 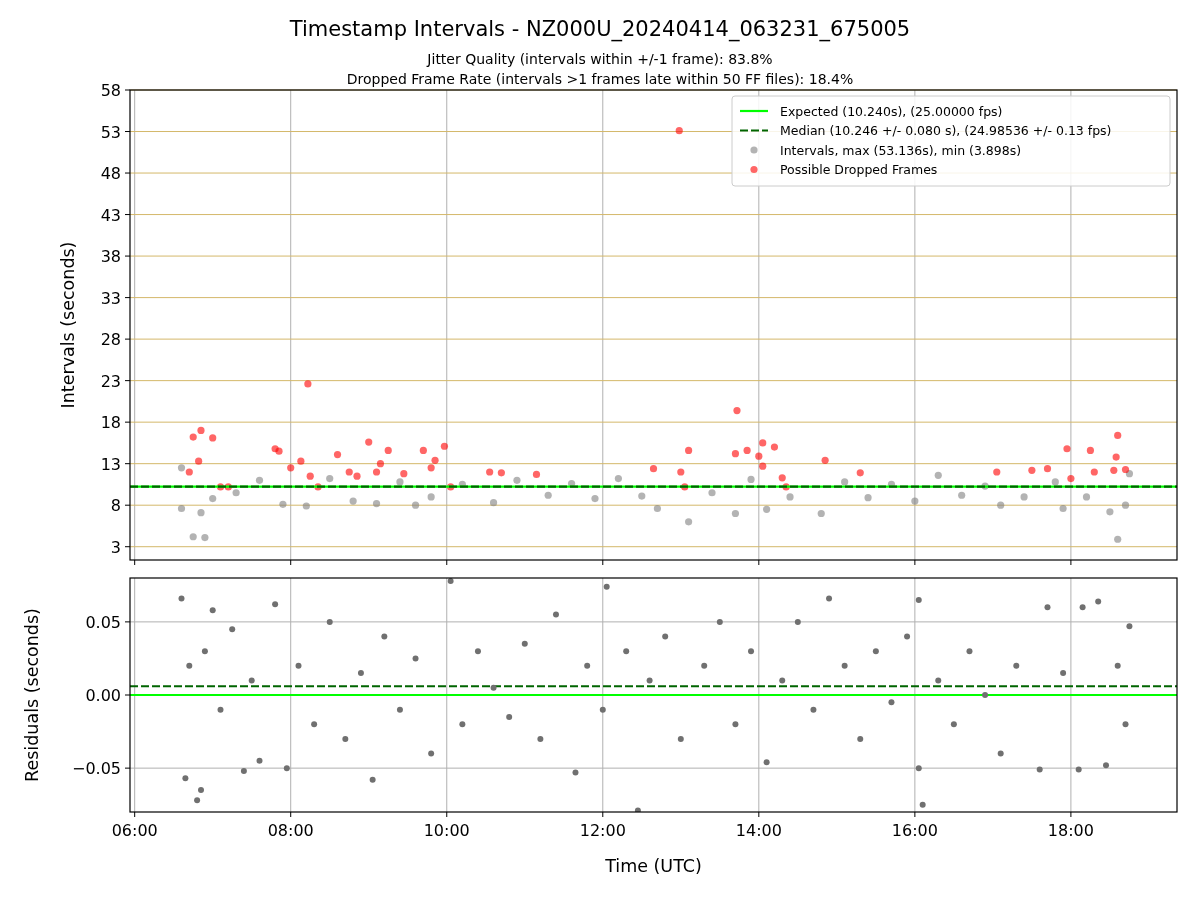 I want to click on tick-label: 16:00, so click(x=914, y=830).